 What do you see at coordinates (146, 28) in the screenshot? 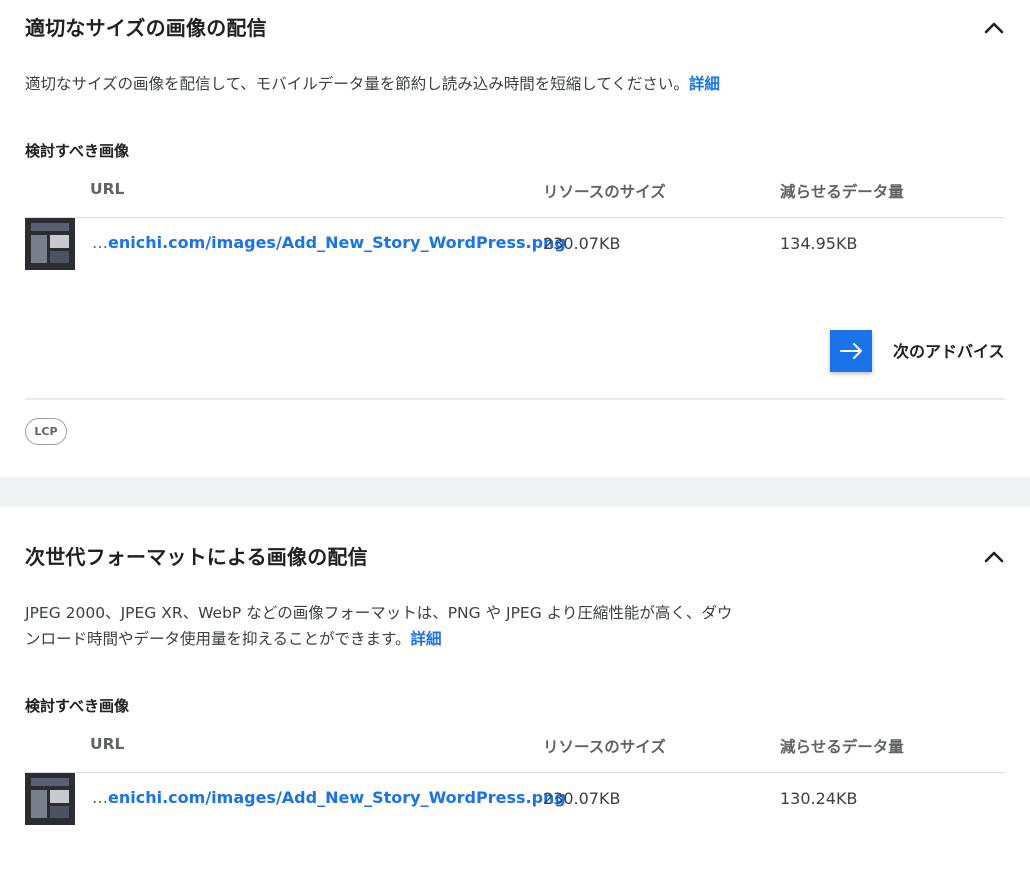
I see `section-title: 適切なサイズの画像の配信` at bounding box center [146, 28].